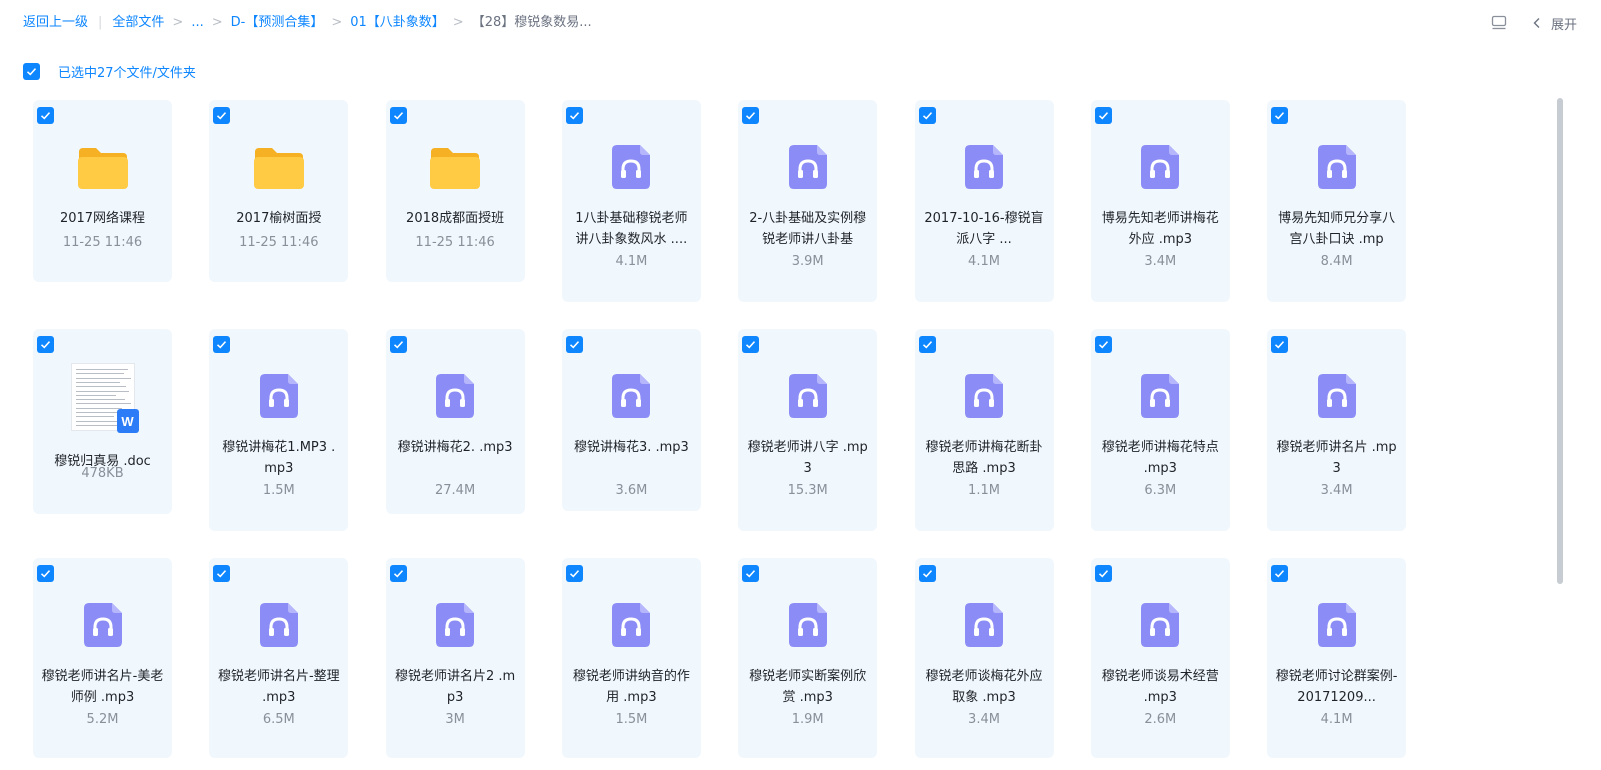 This screenshot has width=1601, height=770. Describe the element at coordinates (55, 23) in the screenshot. I see `back-button: 返回上一级` at that location.